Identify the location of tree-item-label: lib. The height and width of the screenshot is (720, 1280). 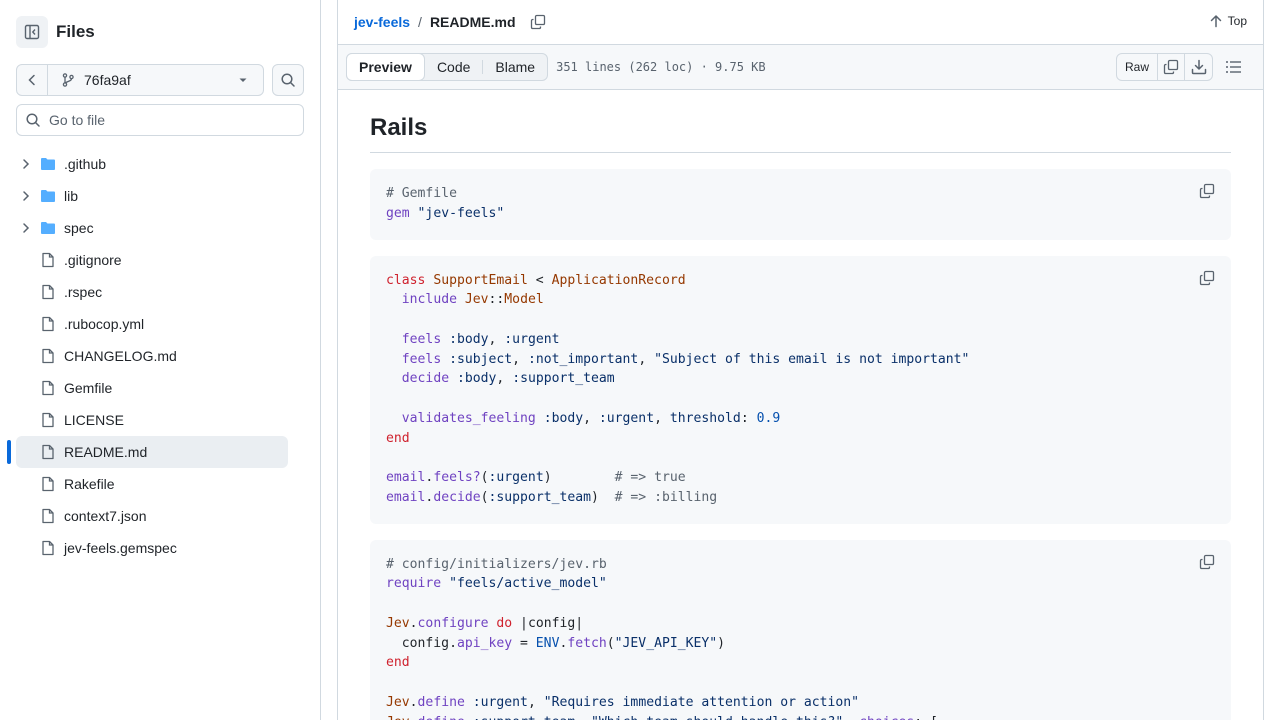
(71, 196).